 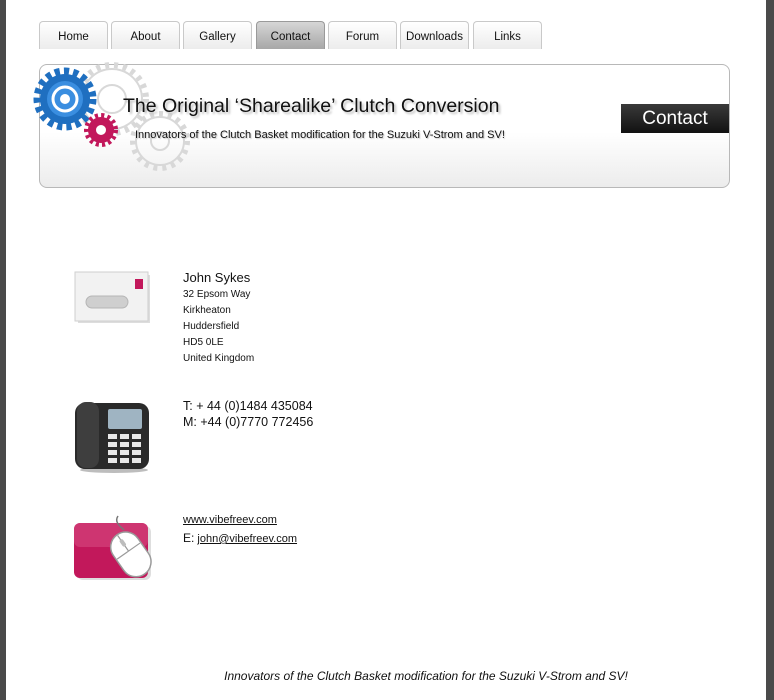 I want to click on web-contacts: www.vibefreev.com E: john@vibefreev.com, so click(x=240, y=529).